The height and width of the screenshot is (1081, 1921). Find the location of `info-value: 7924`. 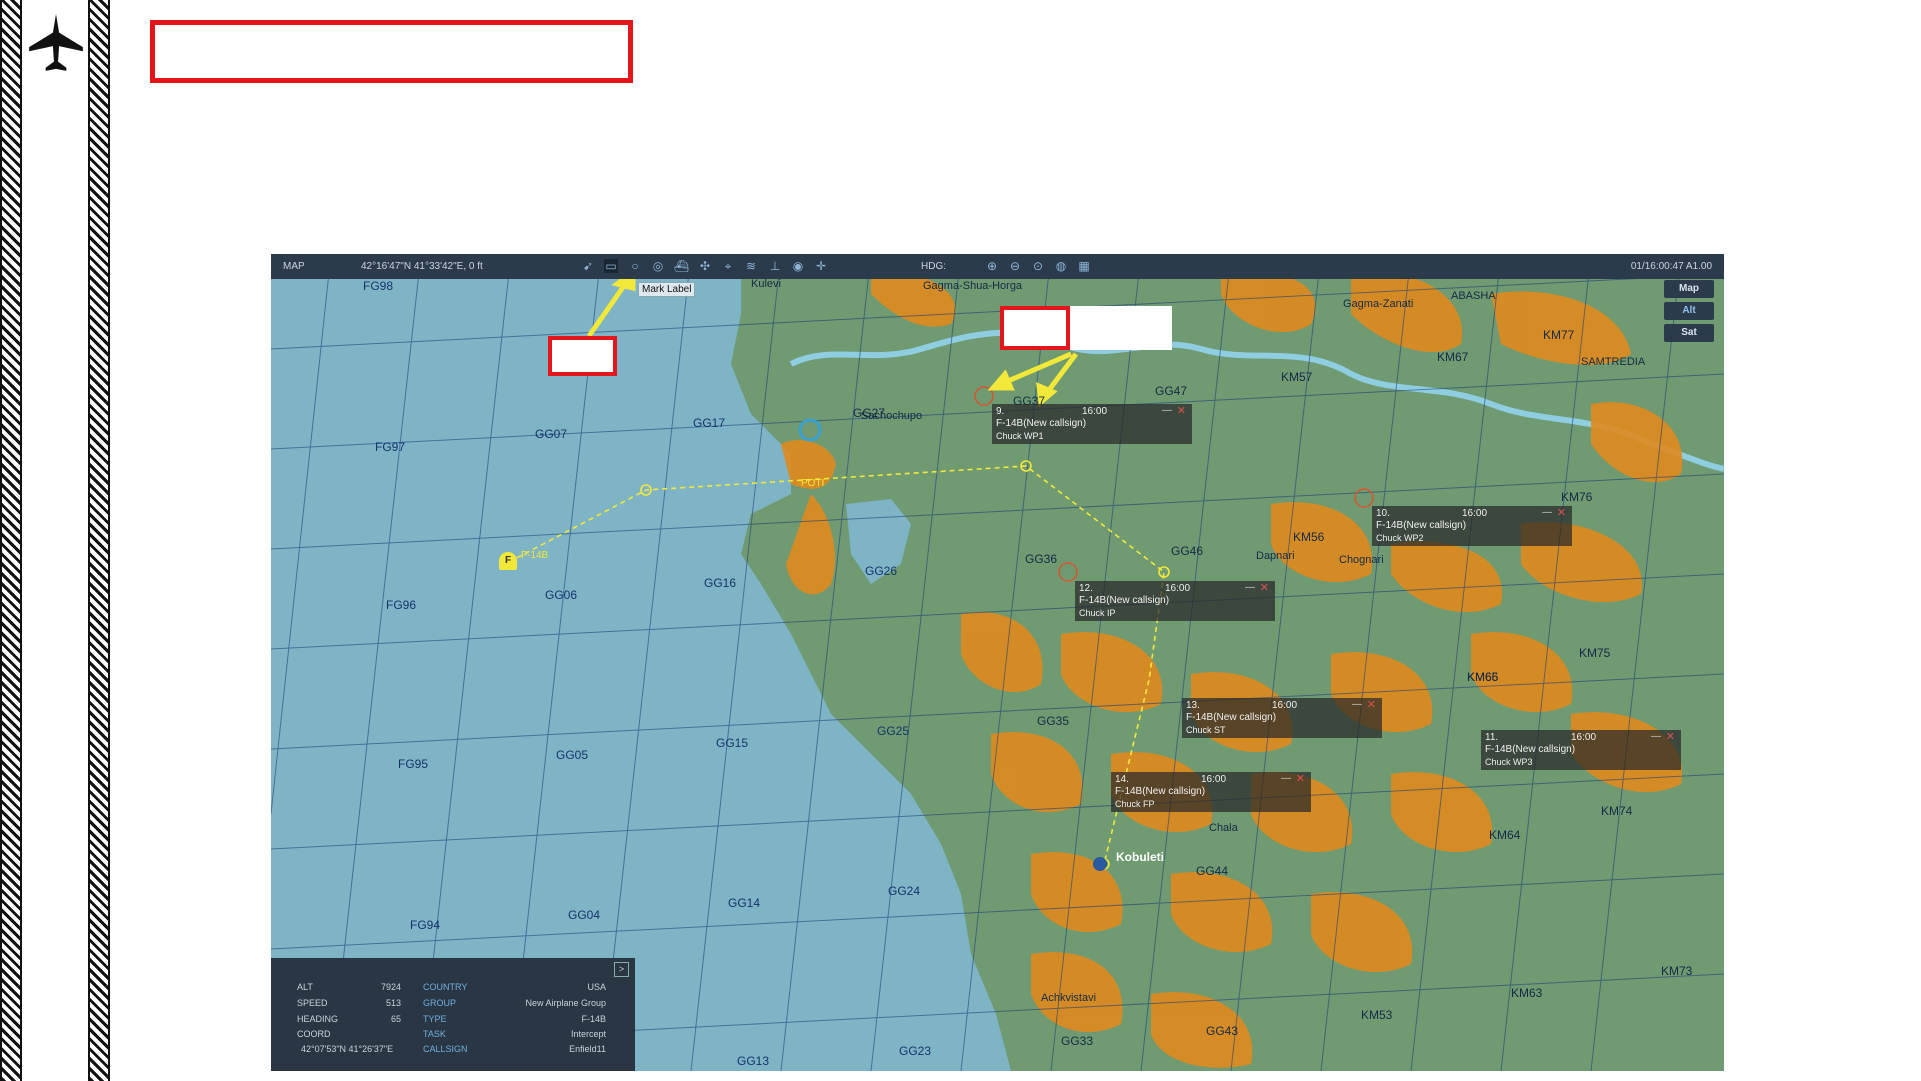

info-value: 7924 is located at coordinates (390, 987).